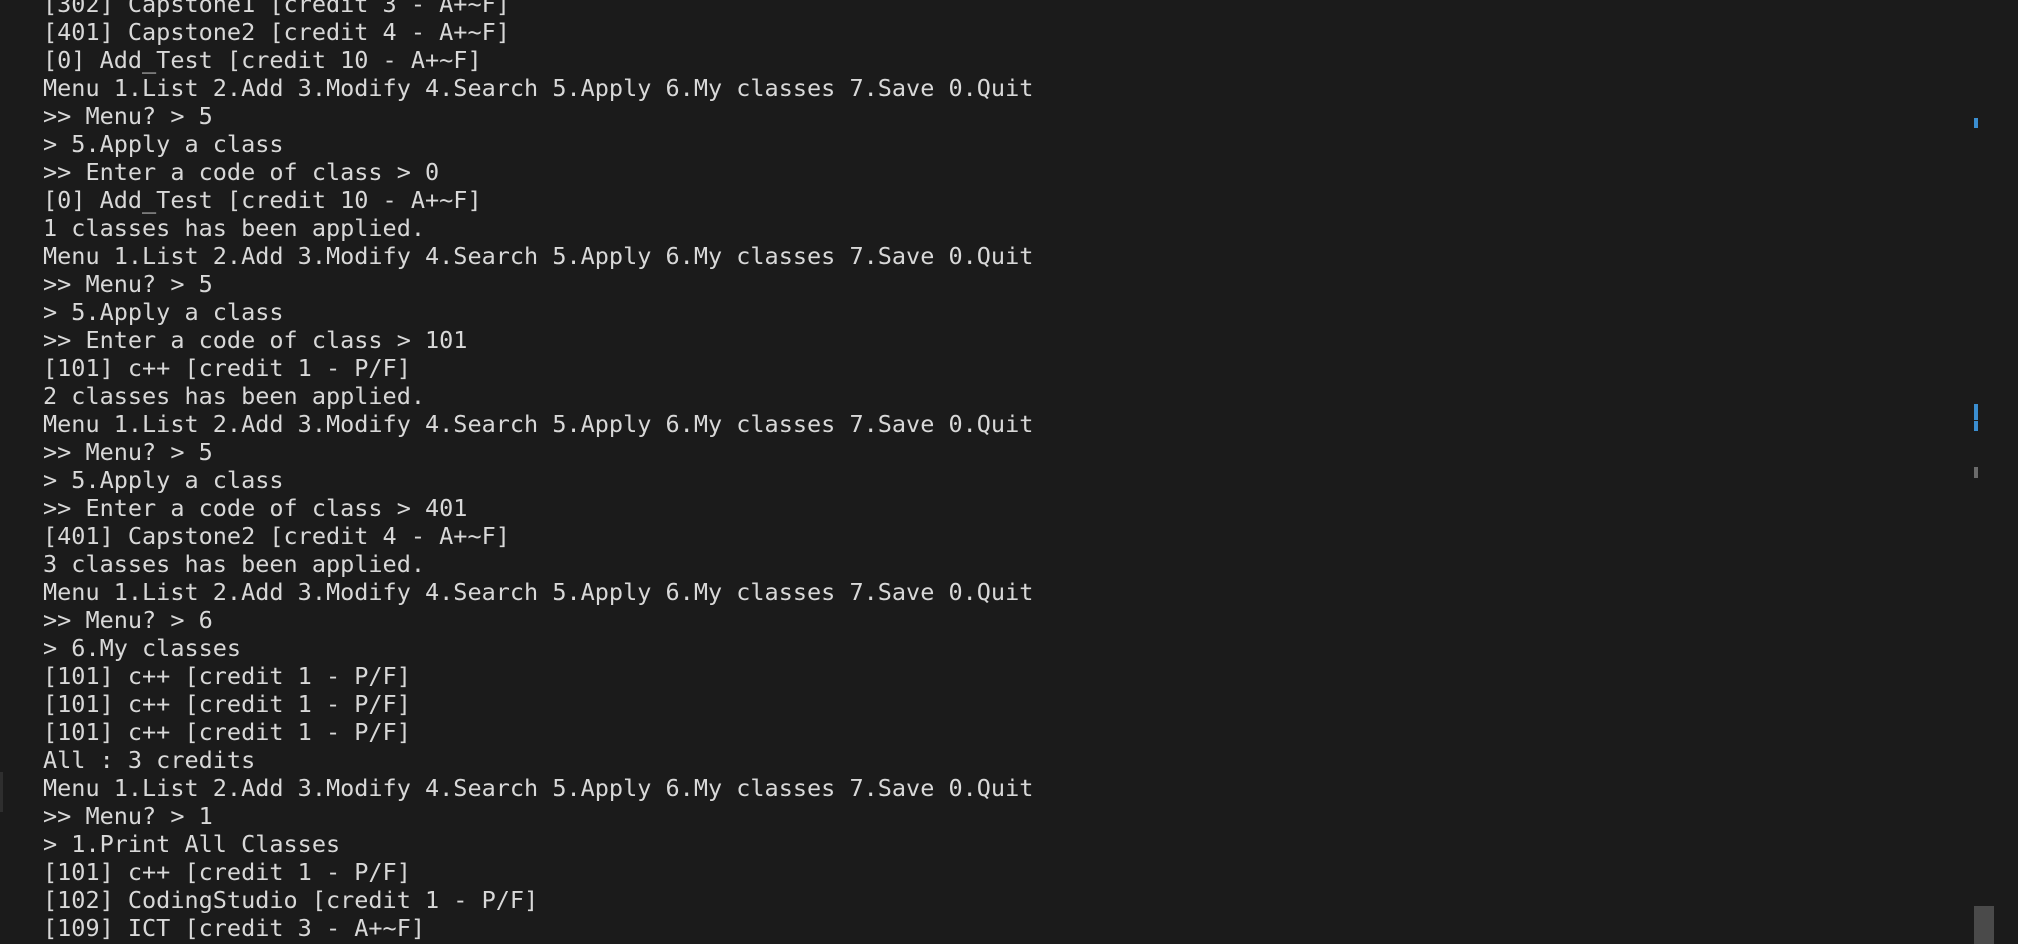 This screenshot has height=944, width=2018. Describe the element at coordinates (149, 760) in the screenshot. I see `terminal-line: All : 3 credits` at that location.